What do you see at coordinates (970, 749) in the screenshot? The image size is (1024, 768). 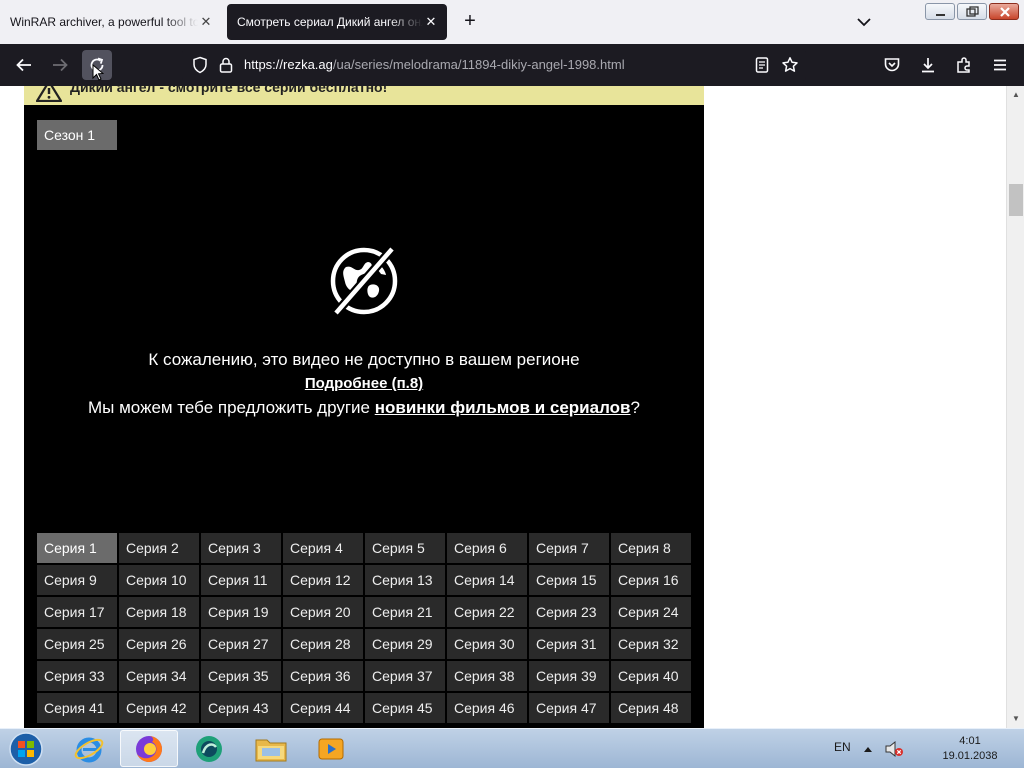 I see `clock: 4:01 19.01.2038` at bounding box center [970, 749].